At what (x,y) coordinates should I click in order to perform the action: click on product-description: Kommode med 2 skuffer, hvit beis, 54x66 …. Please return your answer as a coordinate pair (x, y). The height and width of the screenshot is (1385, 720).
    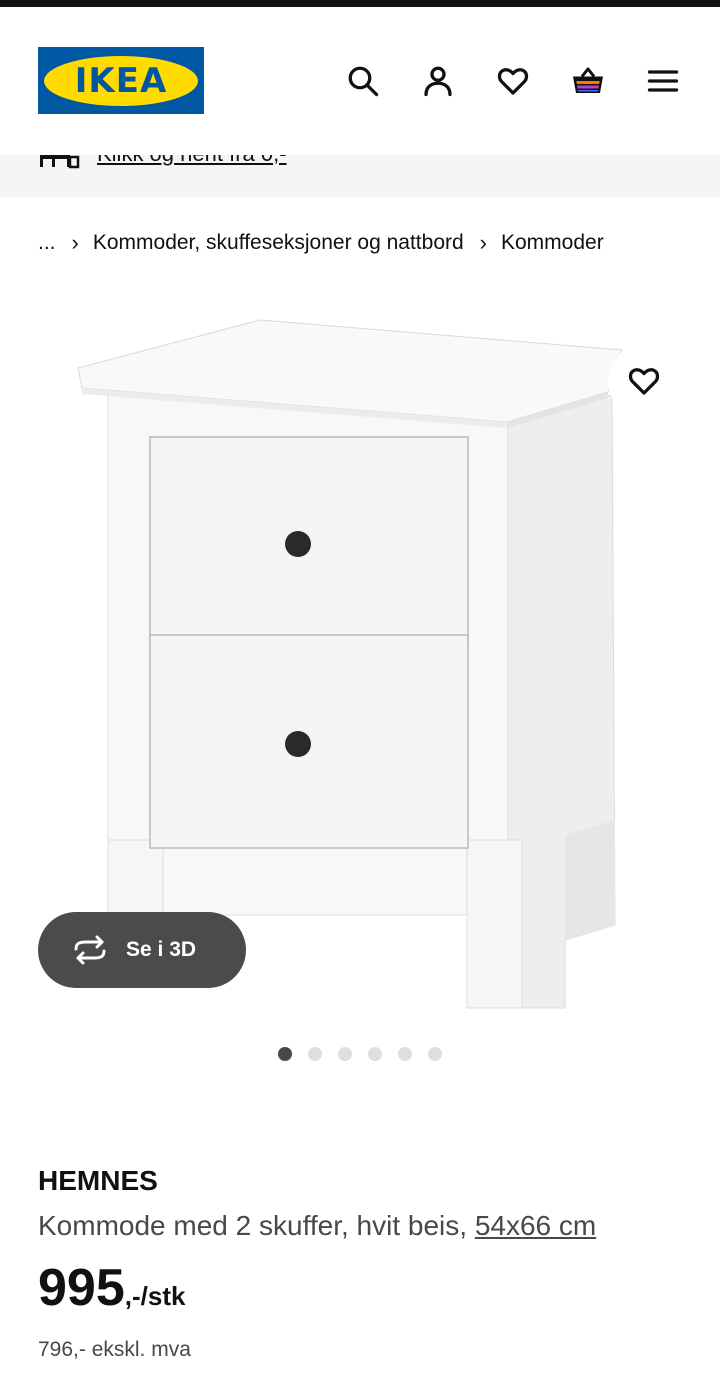
    Looking at the image, I should click on (317, 1226).